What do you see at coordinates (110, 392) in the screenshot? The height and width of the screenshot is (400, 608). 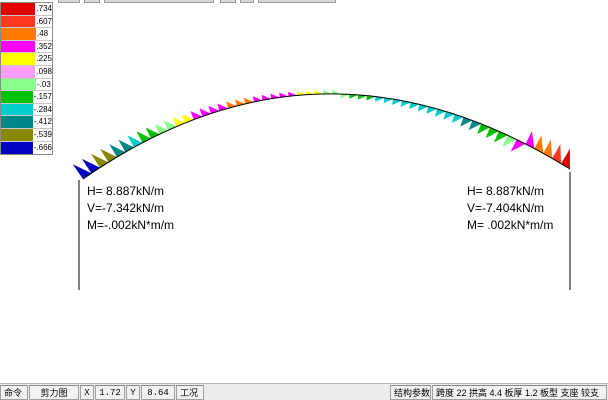 I see `x-coordinate: 1.72` at bounding box center [110, 392].